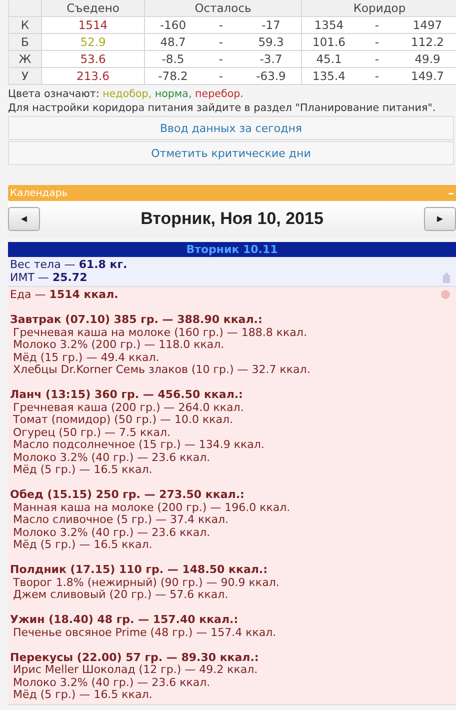 This screenshot has width=456, height=710. I want to click on row-label: Б, so click(25, 42).